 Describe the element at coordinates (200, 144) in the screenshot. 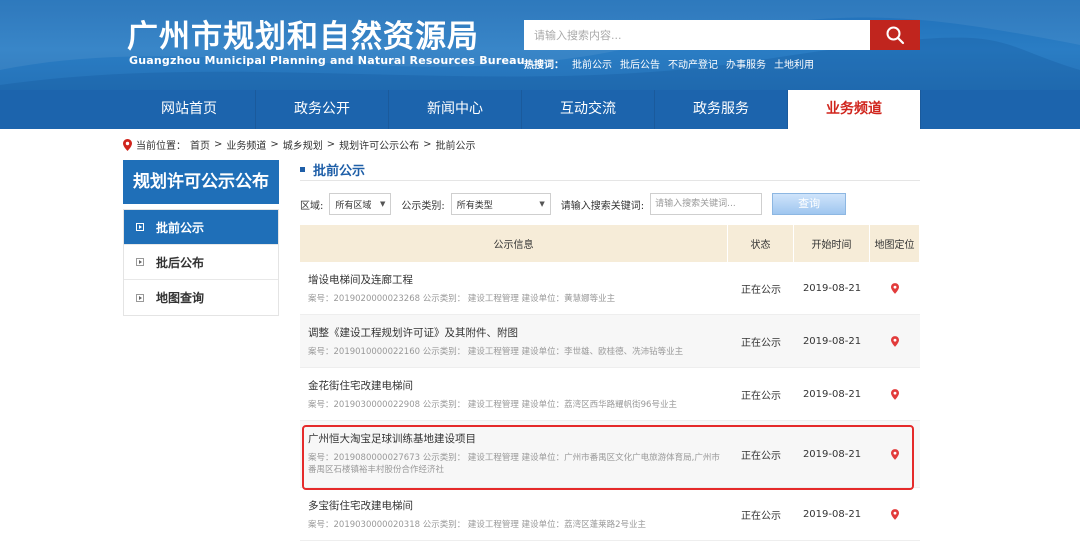

I see `breadcrumb-link-home: 首页` at that location.